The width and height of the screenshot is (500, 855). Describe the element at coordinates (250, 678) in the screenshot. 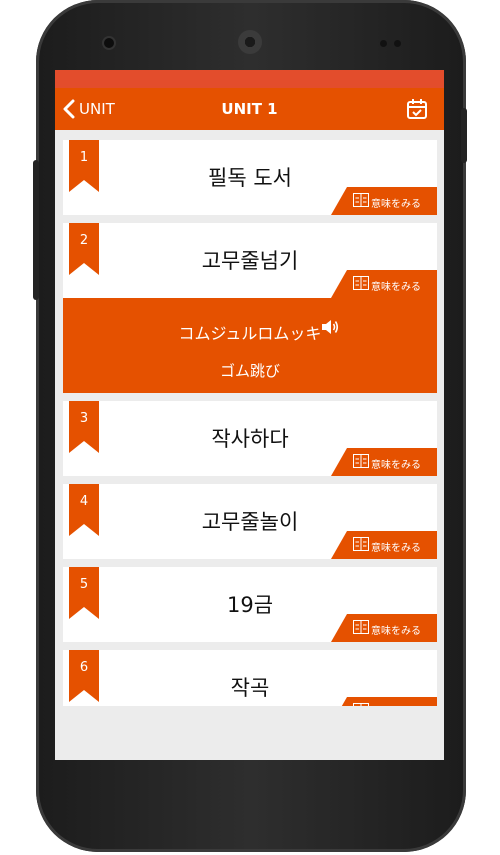

I see `word-card: 6작곡意味をみる` at that location.